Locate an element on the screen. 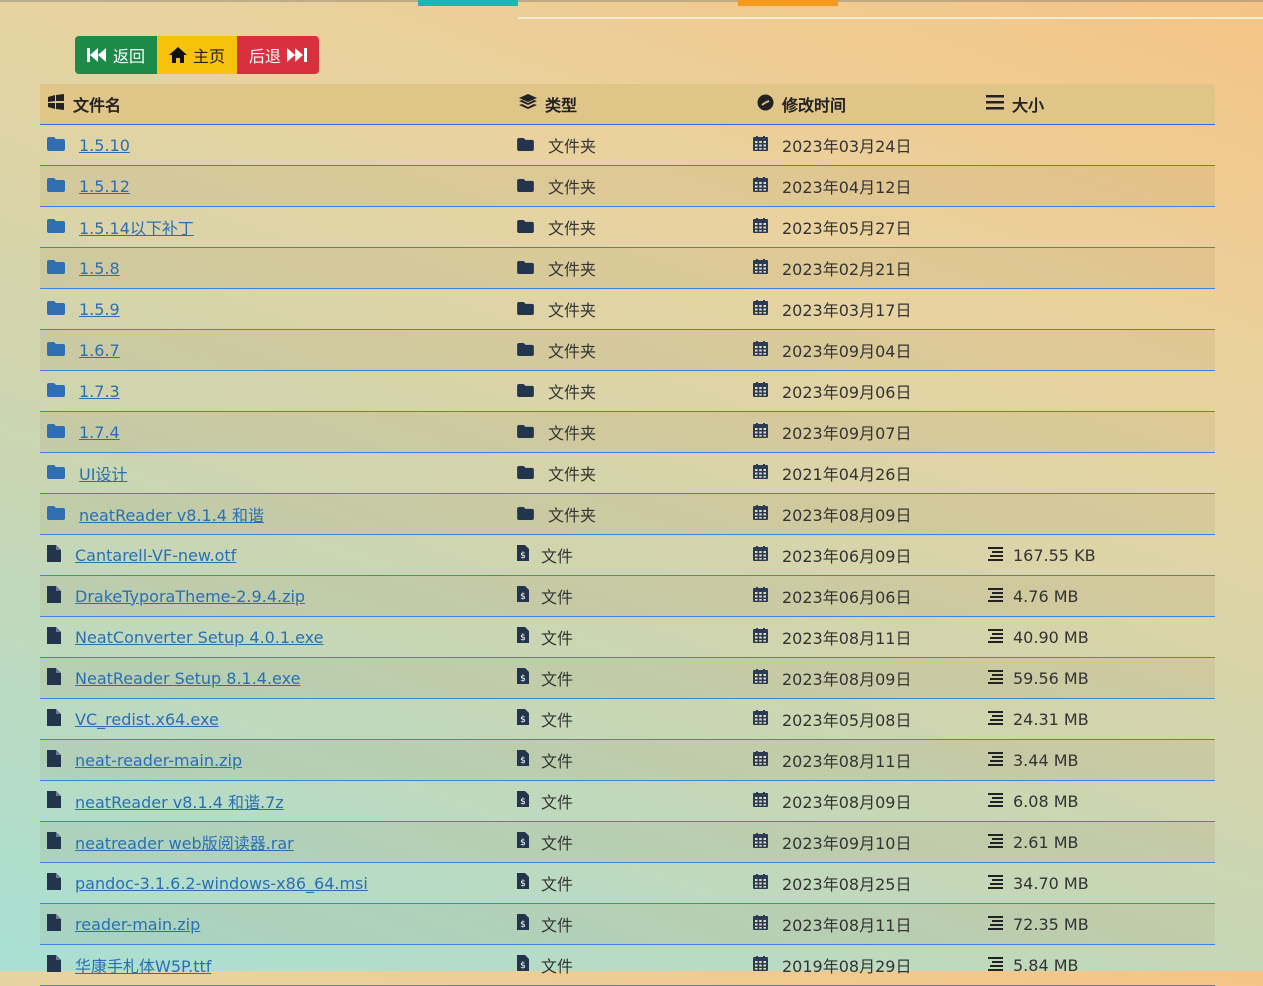 This screenshot has width=1263, height=986. forward-button: 后退 is located at coordinates (278, 55).